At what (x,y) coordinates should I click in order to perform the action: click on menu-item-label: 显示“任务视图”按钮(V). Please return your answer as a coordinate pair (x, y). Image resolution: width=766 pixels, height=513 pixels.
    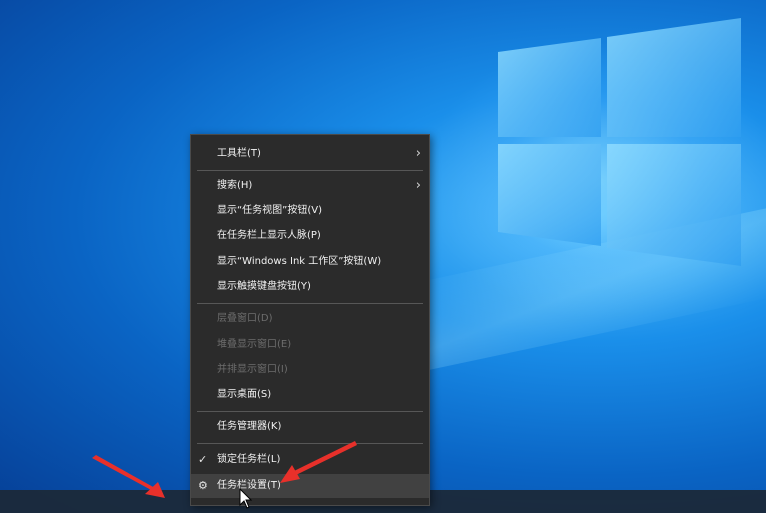
    Looking at the image, I should click on (270, 210).